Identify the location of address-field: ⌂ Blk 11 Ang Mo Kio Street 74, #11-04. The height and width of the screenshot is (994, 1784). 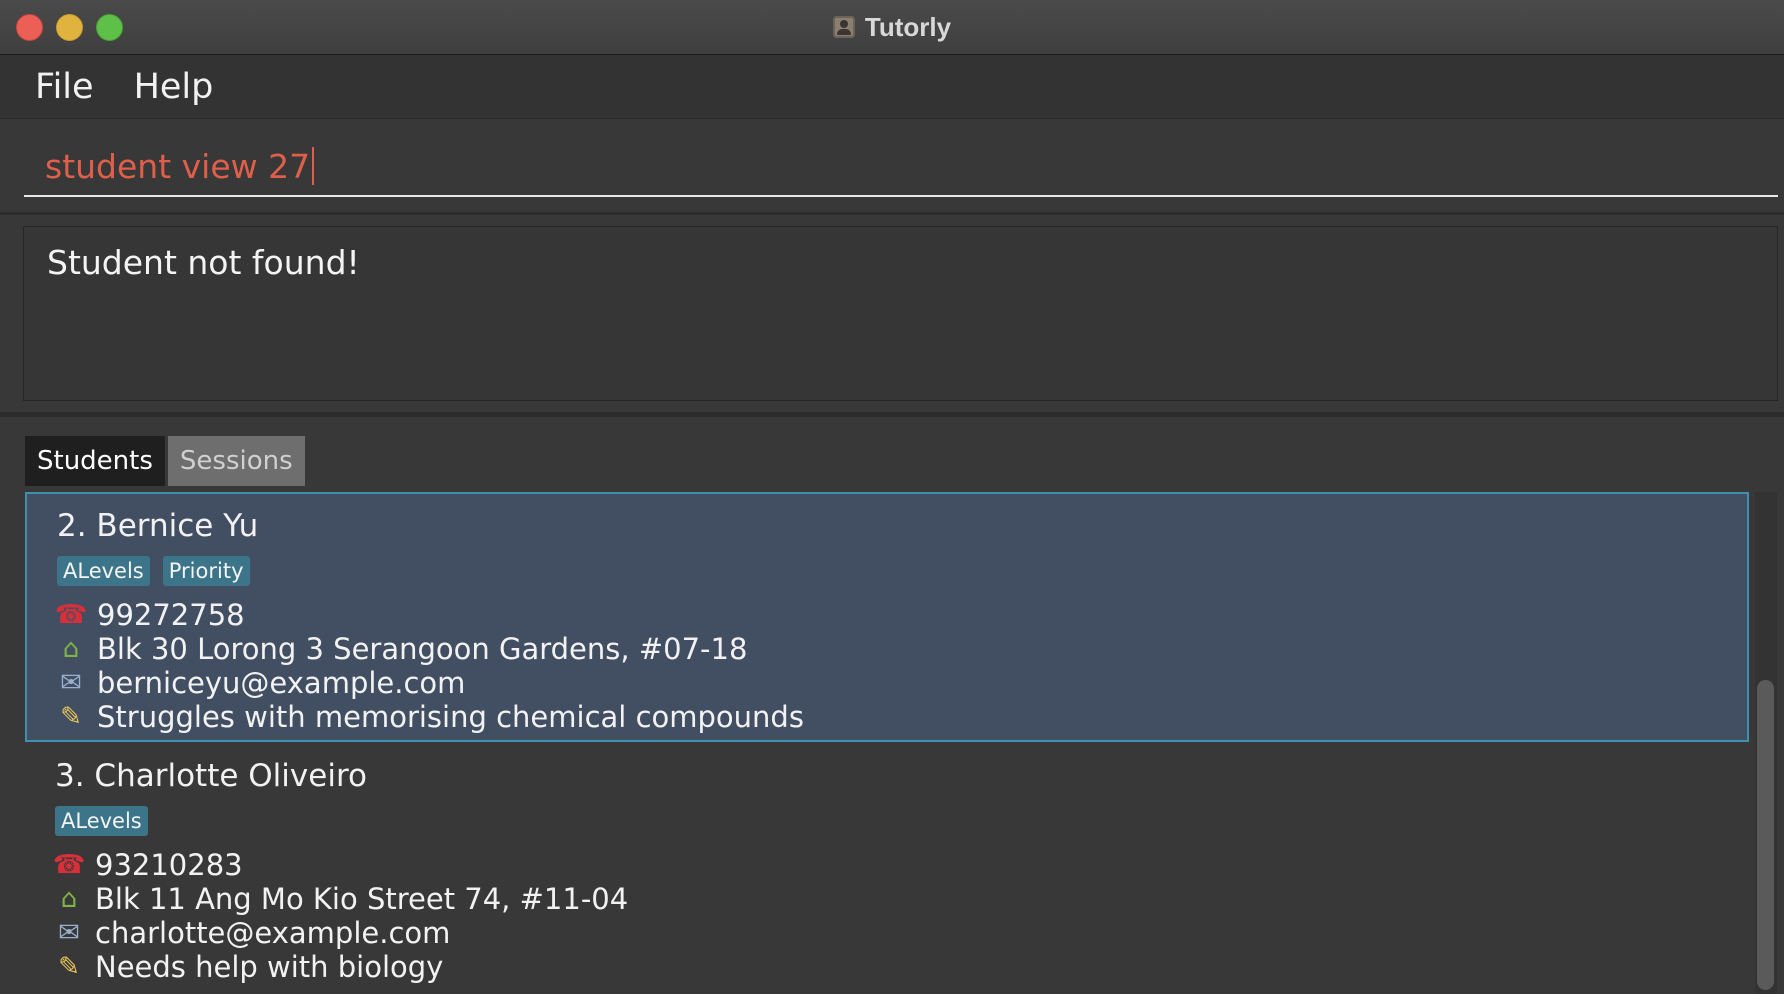
(340, 899).